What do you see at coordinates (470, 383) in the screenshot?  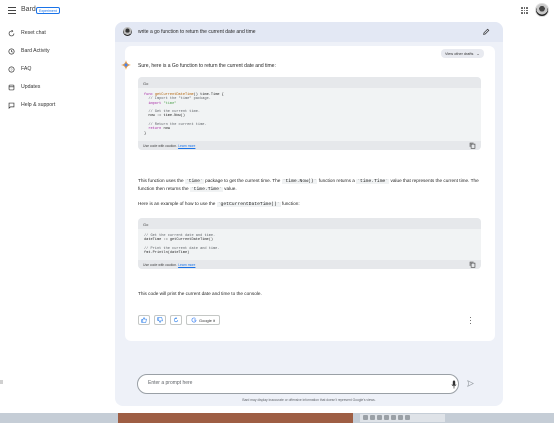 I see `send-icon` at bounding box center [470, 383].